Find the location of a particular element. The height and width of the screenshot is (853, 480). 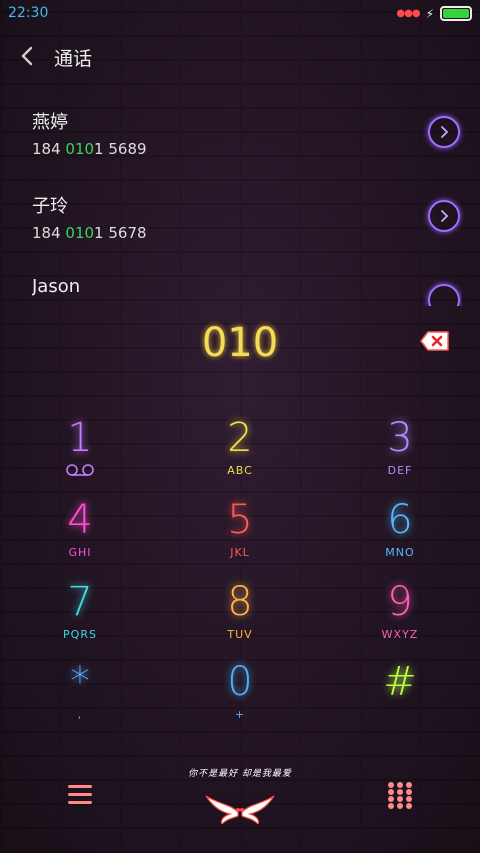

backspace-icon is located at coordinates (435, 341).